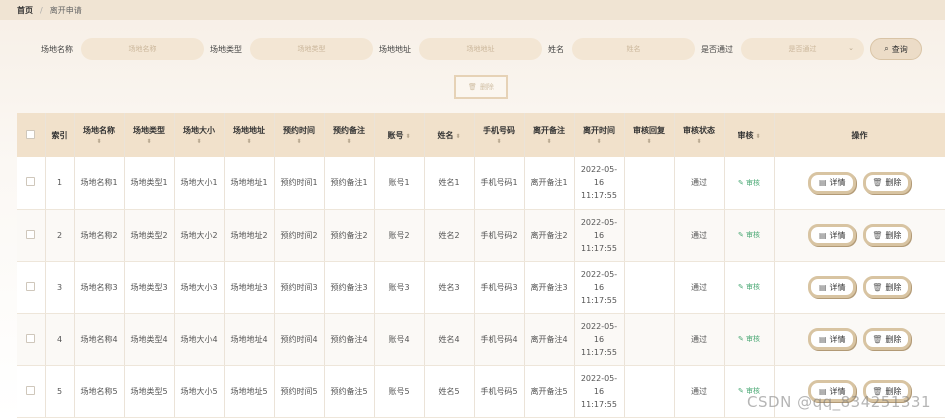 This screenshot has width=945, height=419. Describe the element at coordinates (599, 135) in the screenshot. I see `header-leave-time: 离开时间 ⬍` at that location.